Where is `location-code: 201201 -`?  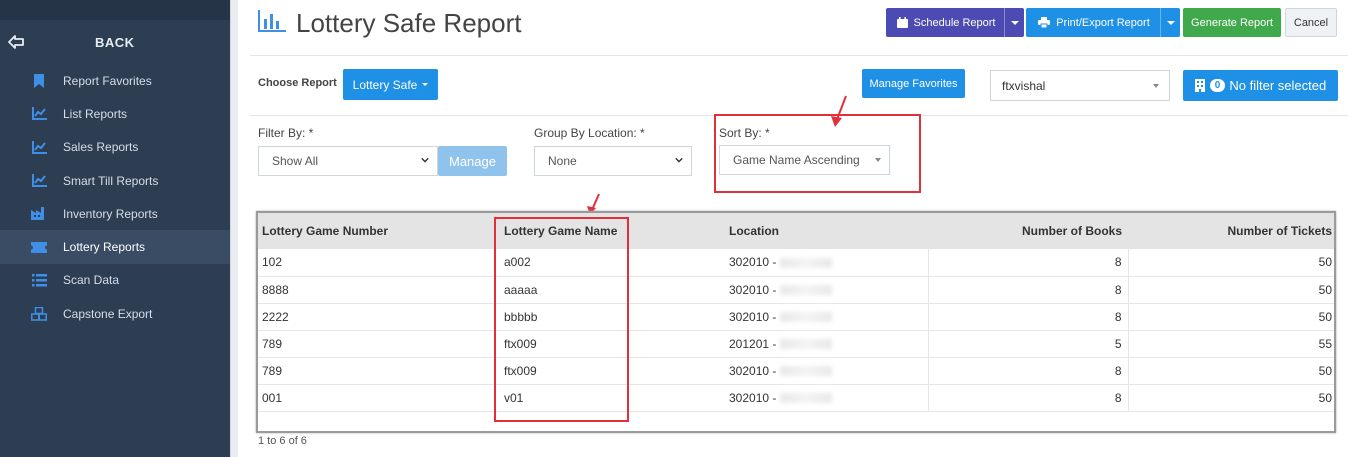
location-code: 201201 - is located at coordinates (753, 343).